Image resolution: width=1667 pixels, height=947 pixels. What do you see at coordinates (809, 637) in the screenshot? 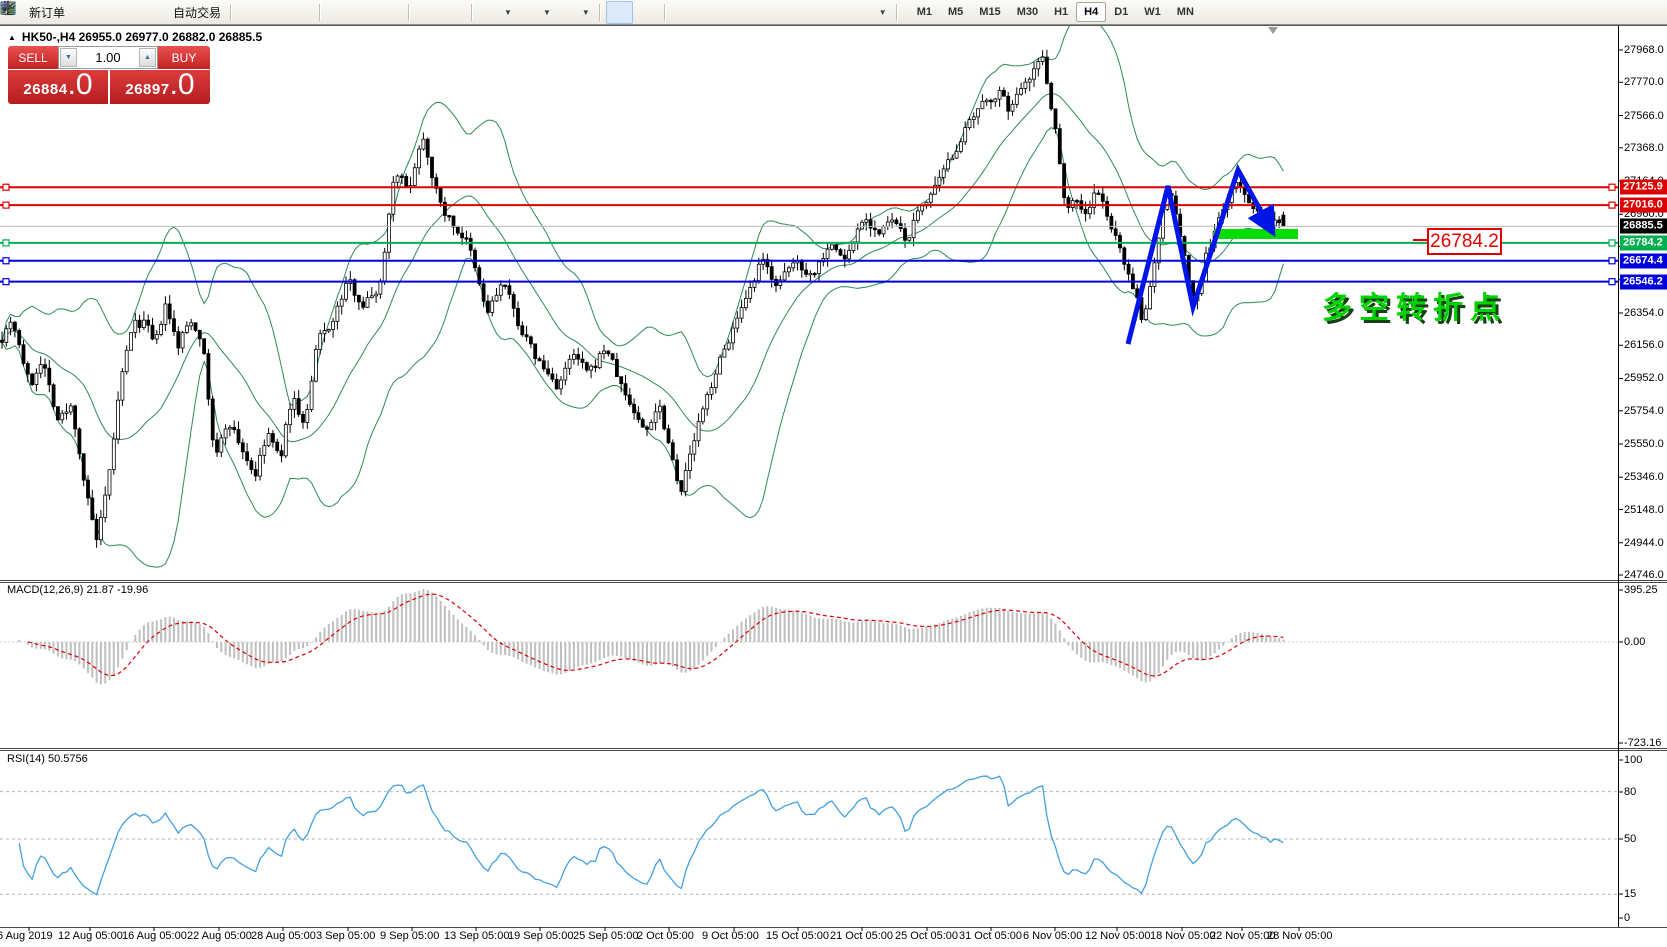
I see `macd-indicator` at bounding box center [809, 637].